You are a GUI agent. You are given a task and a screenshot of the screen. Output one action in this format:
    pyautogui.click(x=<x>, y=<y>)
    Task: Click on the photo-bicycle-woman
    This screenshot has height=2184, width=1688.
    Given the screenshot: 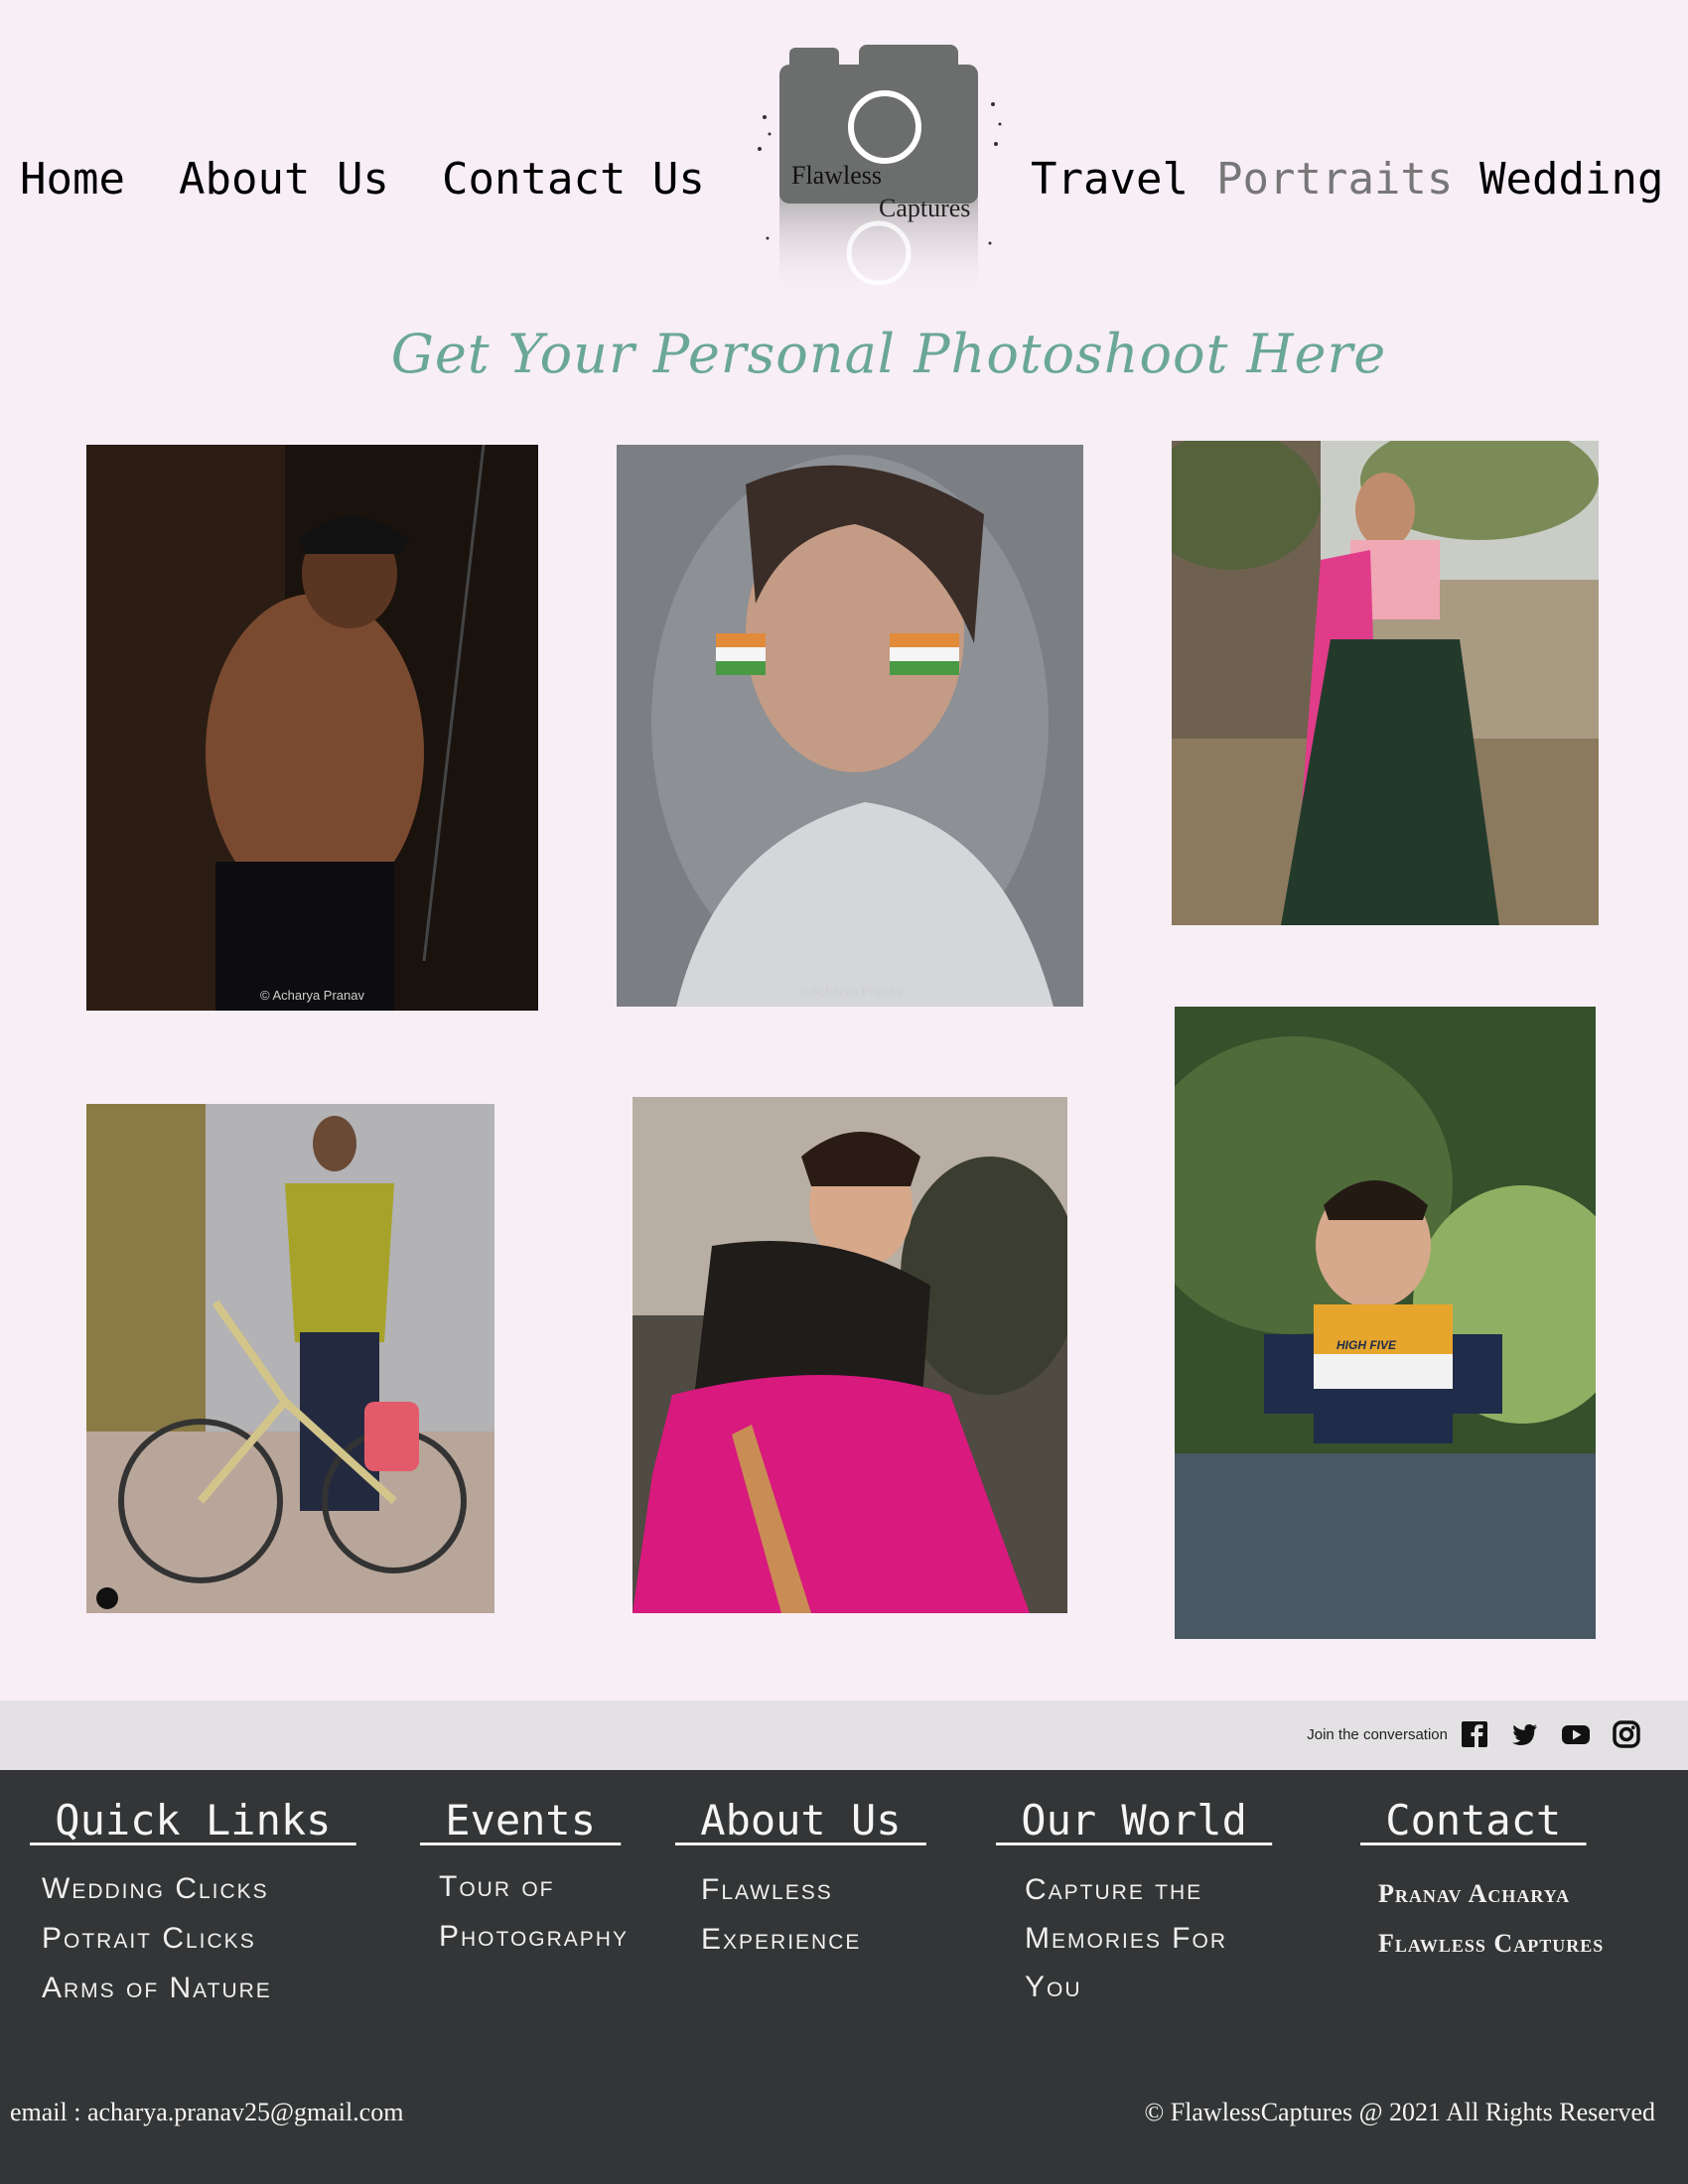 What is the action you would take?
    pyautogui.click(x=290, y=1358)
    